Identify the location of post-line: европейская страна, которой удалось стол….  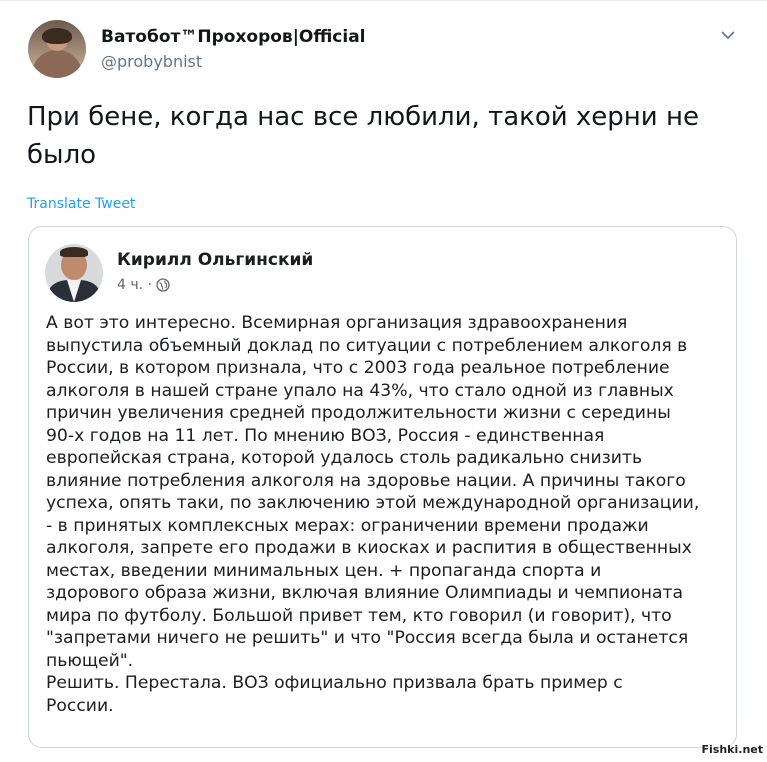
(344, 458).